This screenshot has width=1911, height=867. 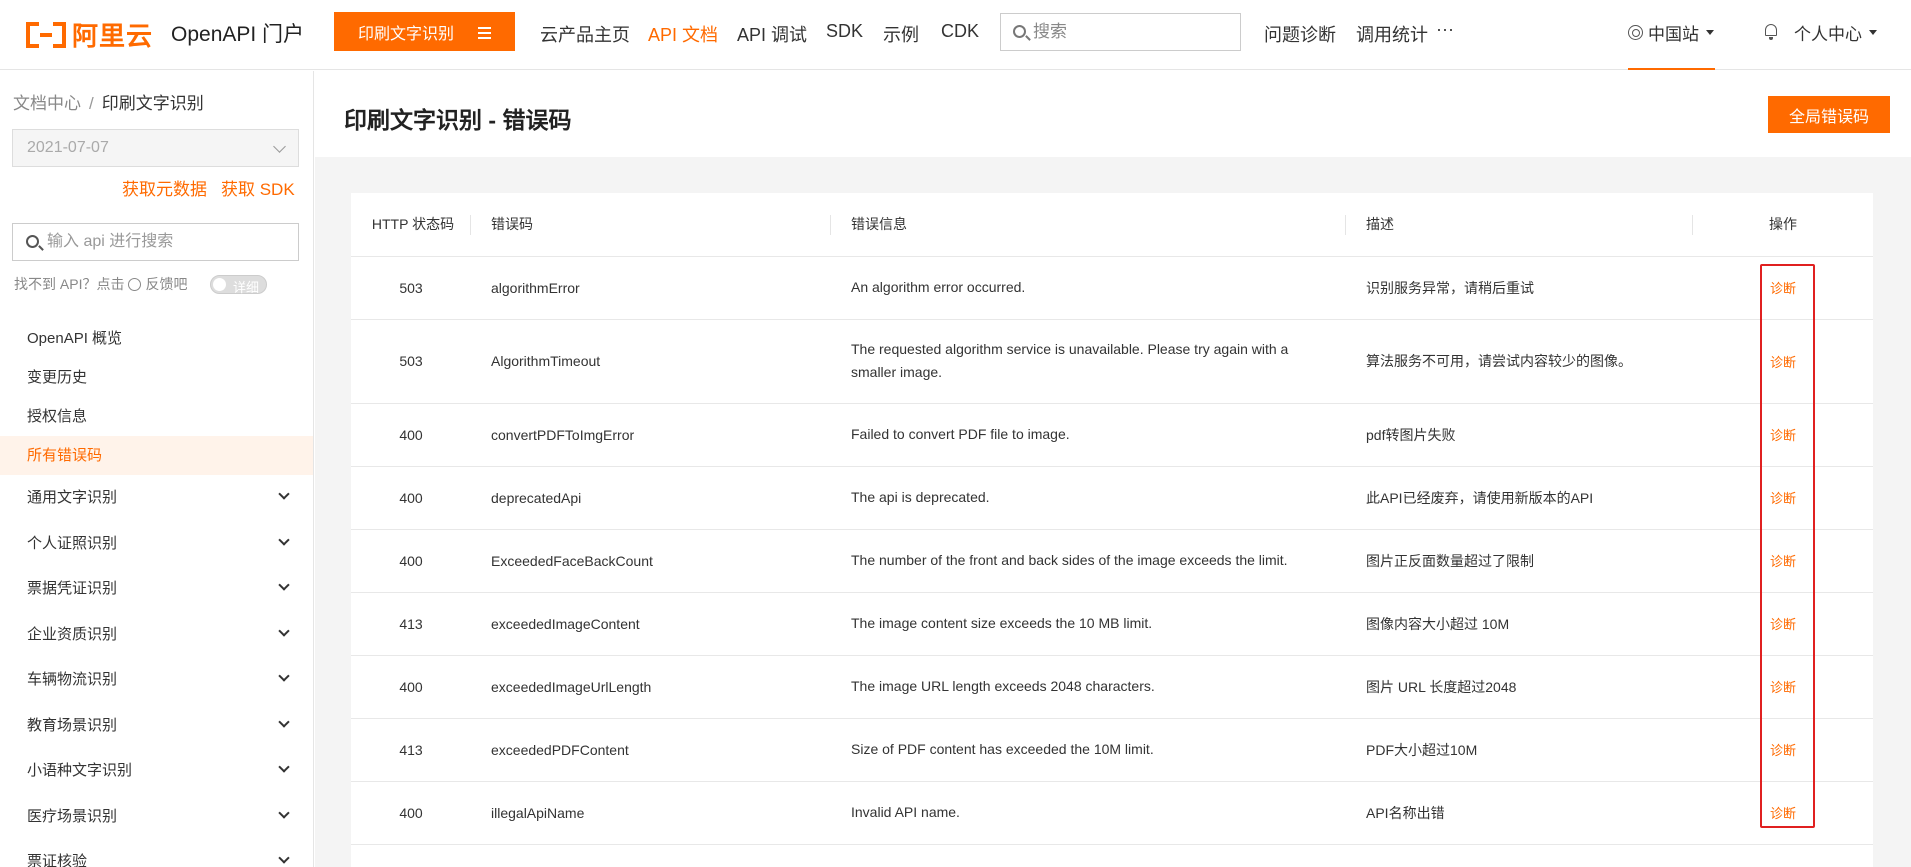 What do you see at coordinates (32, 241) in the screenshot?
I see `search-icon` at bounding box center [32, 241].